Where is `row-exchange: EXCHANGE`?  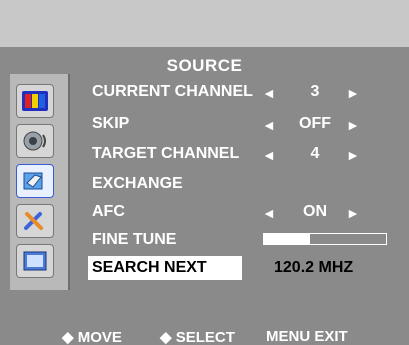 row-exchange: EXCHANGE is located at coordinates (204, 184).